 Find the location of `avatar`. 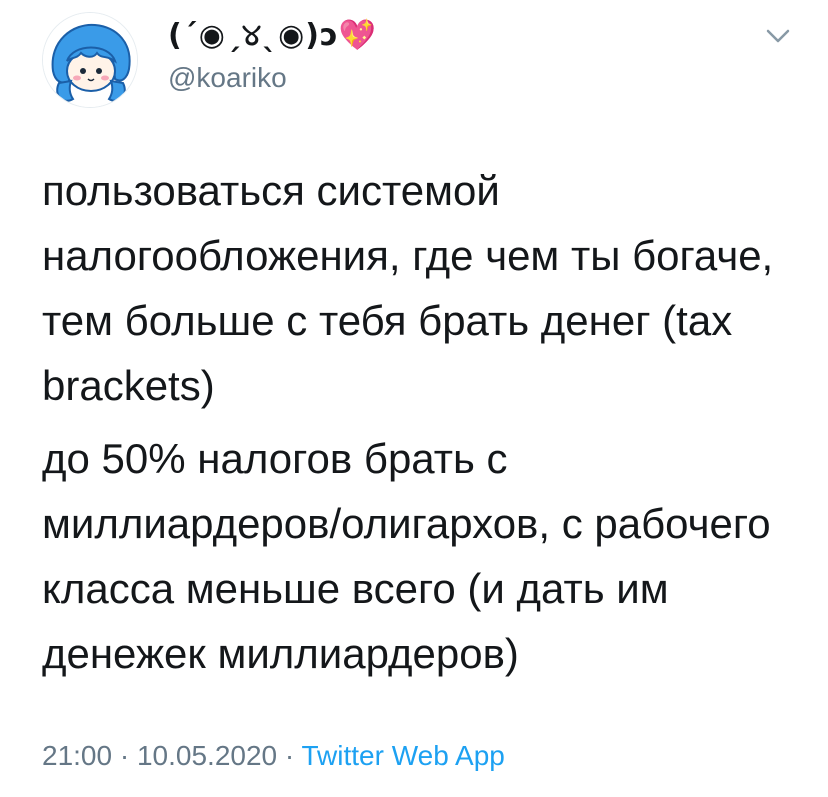

avatar is located at coordinates (90, 60).